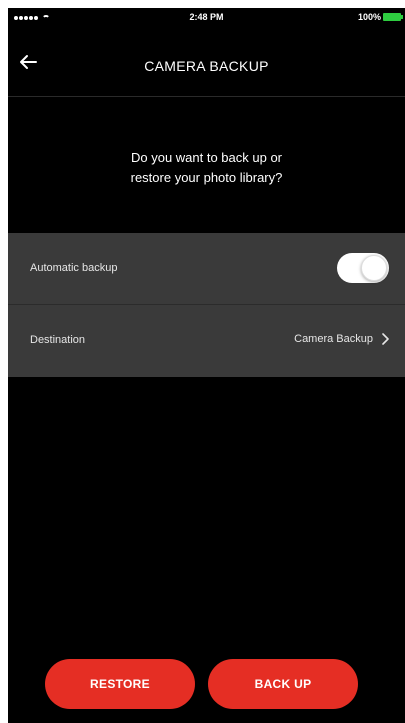 Image resolution: width=405 pixels, height=723 pixels. What do you see at coordinates (206, 66) in the screenshot?
I see `page-title: CAMERA BACKUP` at bounding box center [206, 66].